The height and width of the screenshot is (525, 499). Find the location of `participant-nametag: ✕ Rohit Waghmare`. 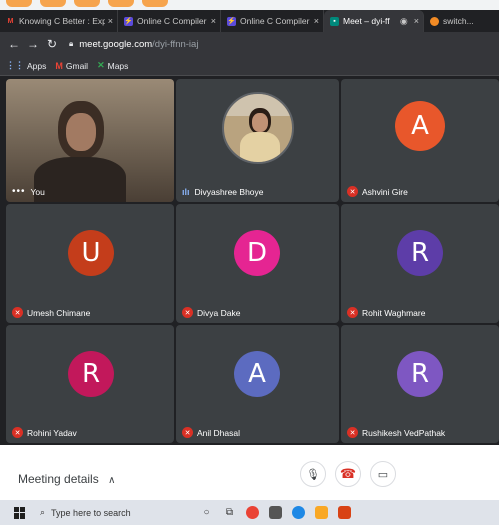

participant-nametag: ✕ Rohit Waghmare is located at coordinates (386, 312).